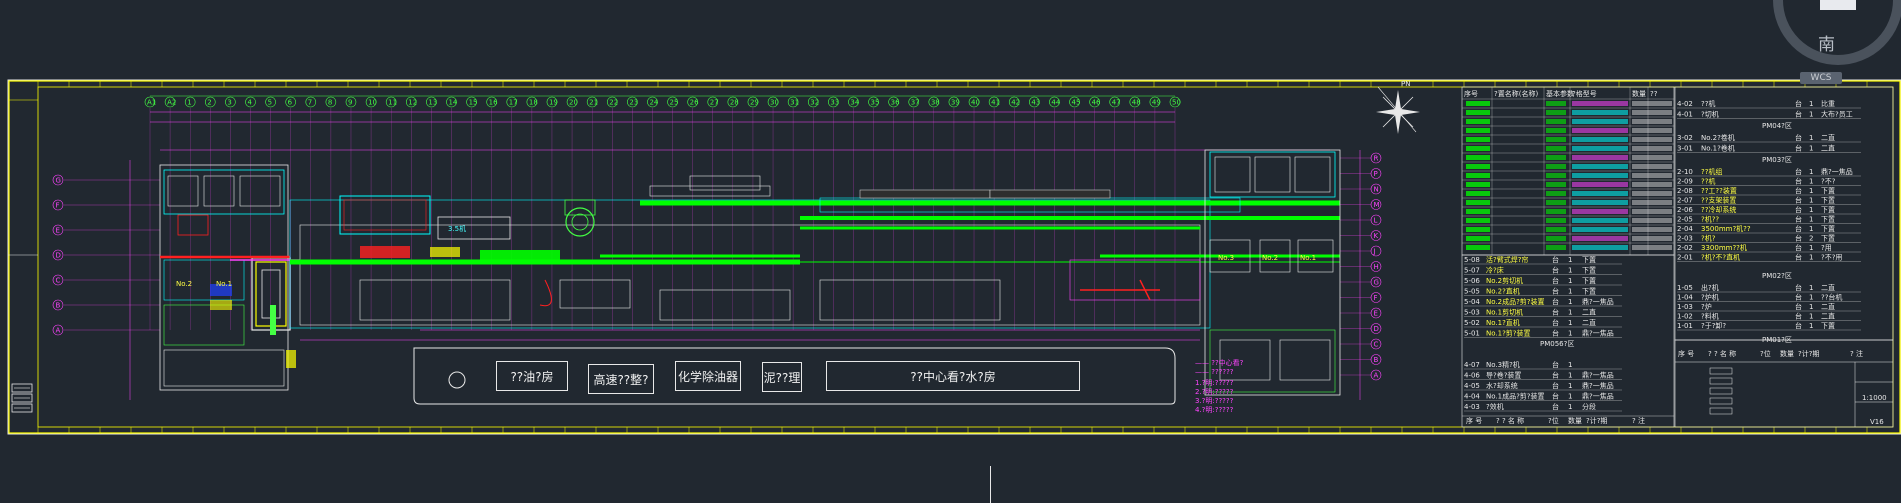  I want to click on schedule-right-footer: 序 号, so click(1686, 353).